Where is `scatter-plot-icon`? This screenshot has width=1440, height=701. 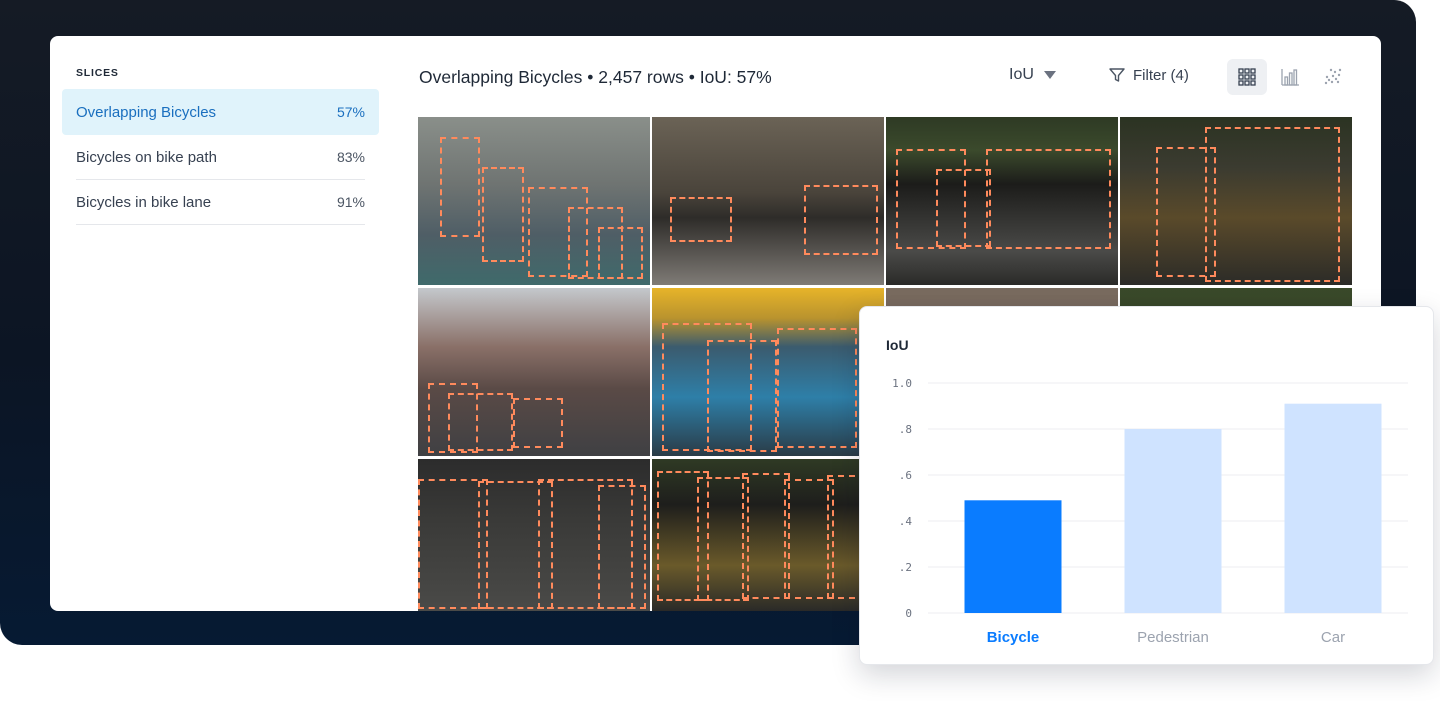 scatter-plot-icon is located at coordinates (1333, 76).